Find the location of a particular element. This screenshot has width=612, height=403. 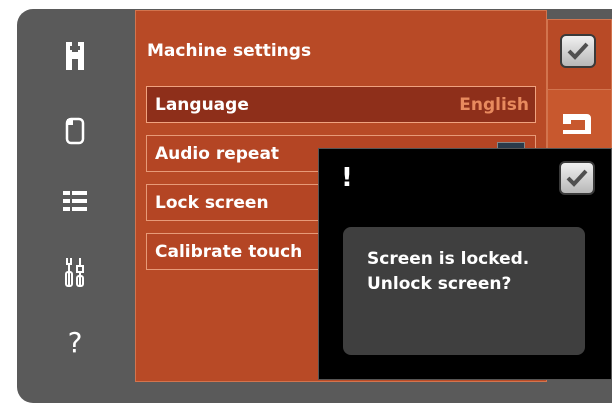

unlock-confirm-button is located at coordinates (577, 178).